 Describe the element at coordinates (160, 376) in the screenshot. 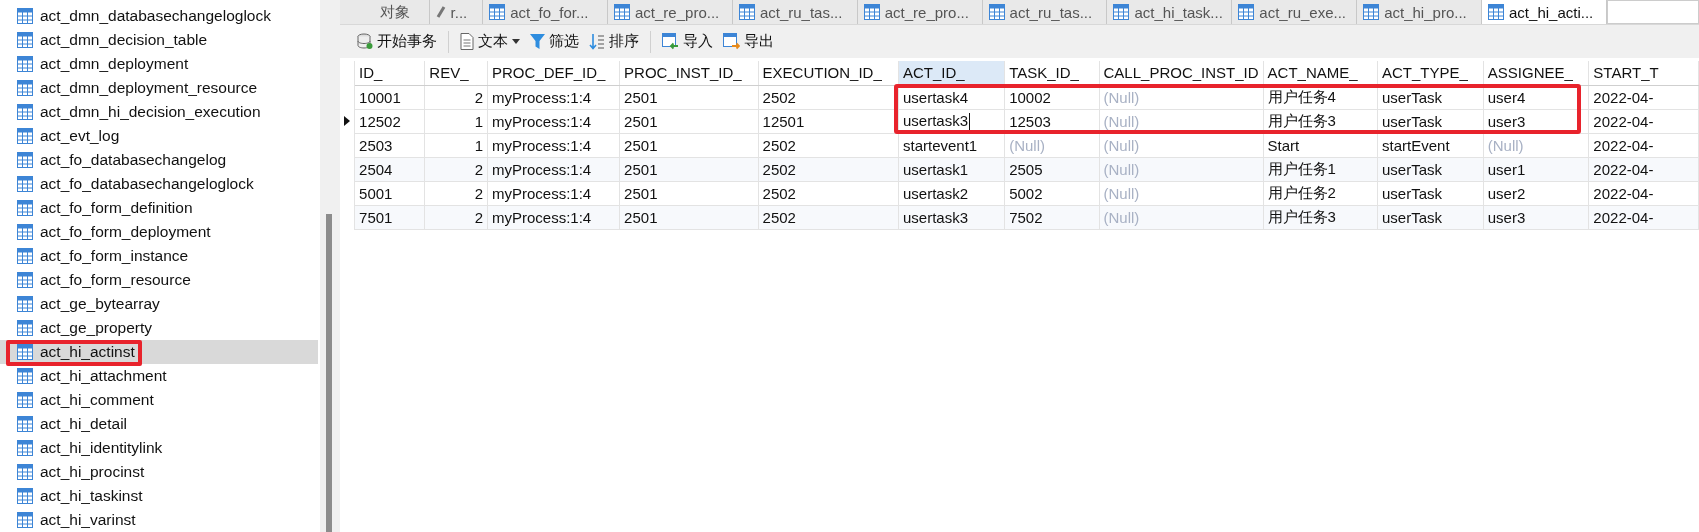

I see `sidebar-item: act_hi_attachment` at that location.